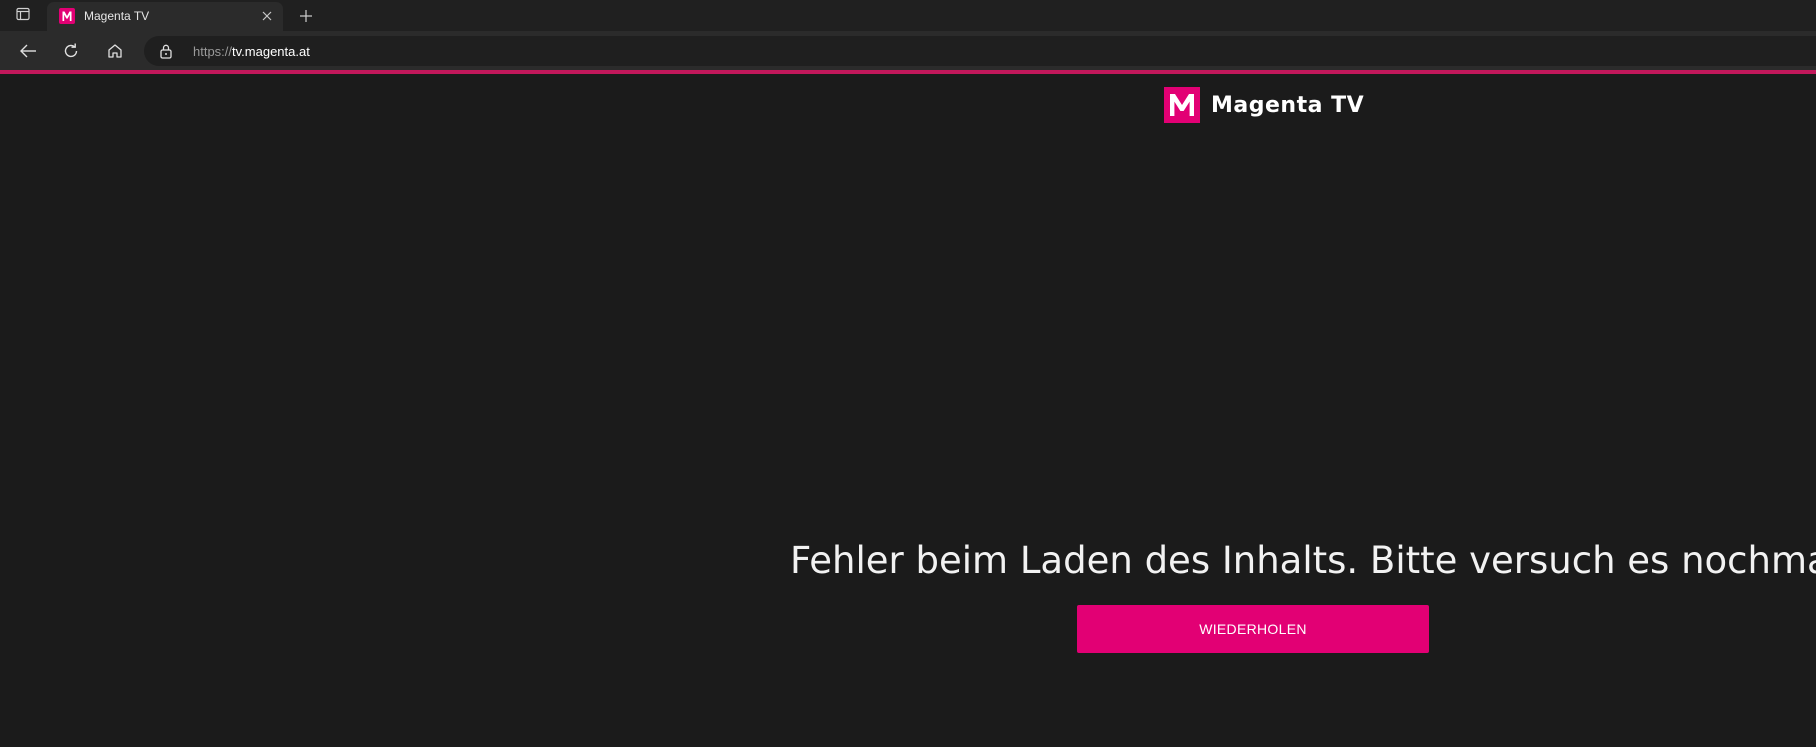 The width and height of the screenshot is (1816, 747). I want to click on new-tab-button, so click(306, 16).